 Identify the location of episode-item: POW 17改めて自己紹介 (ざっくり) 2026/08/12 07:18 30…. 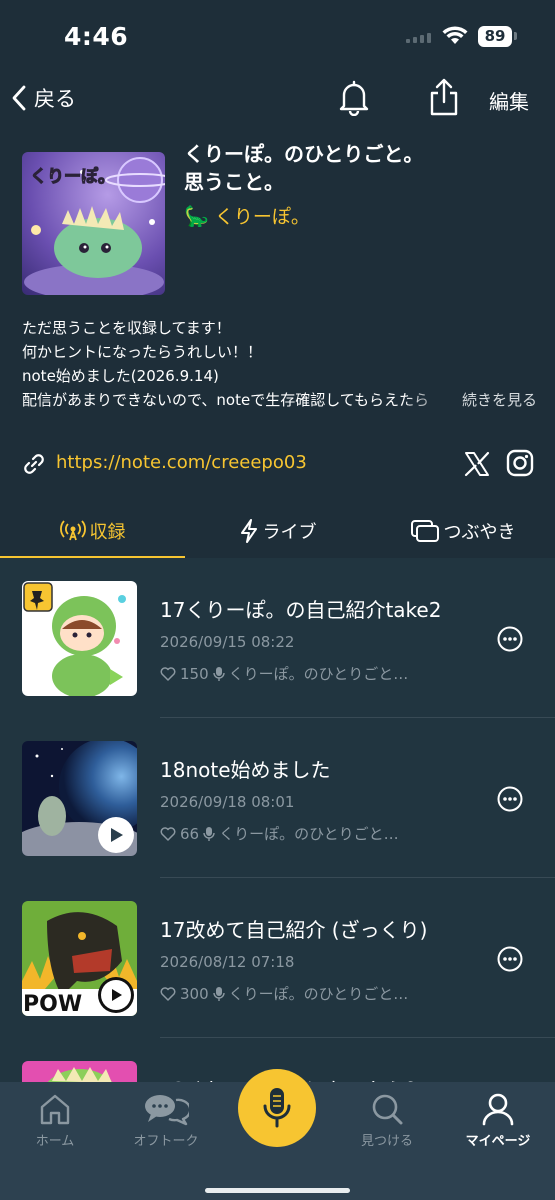
(277, 958).